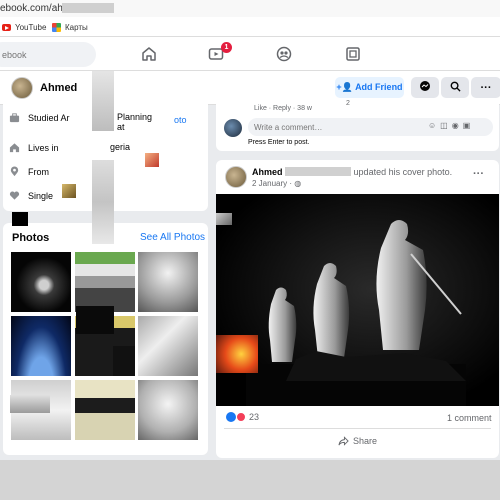 The width and height of the screenshot is (500, 500). Describe the element at coordinates (14, 195) in the screenshot. I see `heart-icon` at that location.